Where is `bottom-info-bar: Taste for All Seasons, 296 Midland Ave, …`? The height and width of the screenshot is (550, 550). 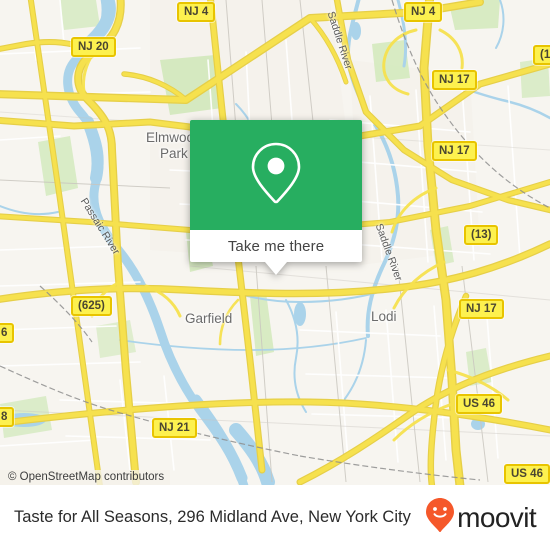 bottom-info-bar: Taste for All Seasons, 296 Midland Ave, … is located at coordinates (275, 517).